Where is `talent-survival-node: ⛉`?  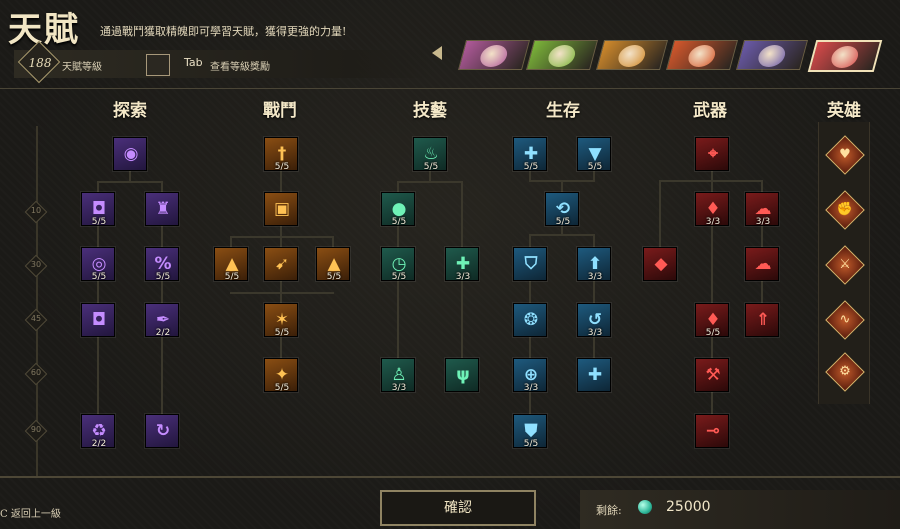
talent-survival-node: ⛉ is located at coordinates (530, 264).